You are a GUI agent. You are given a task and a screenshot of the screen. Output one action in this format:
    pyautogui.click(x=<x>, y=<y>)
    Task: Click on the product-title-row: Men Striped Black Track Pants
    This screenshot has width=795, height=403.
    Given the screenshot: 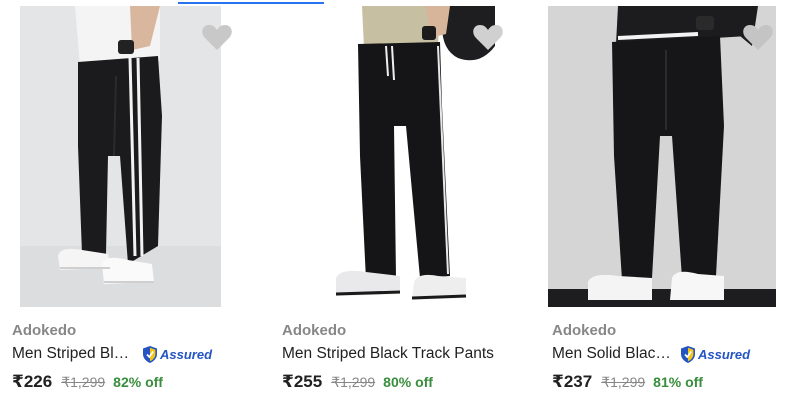 What is the action you would take?
    pyautogui.click(x=388, y=354)
    